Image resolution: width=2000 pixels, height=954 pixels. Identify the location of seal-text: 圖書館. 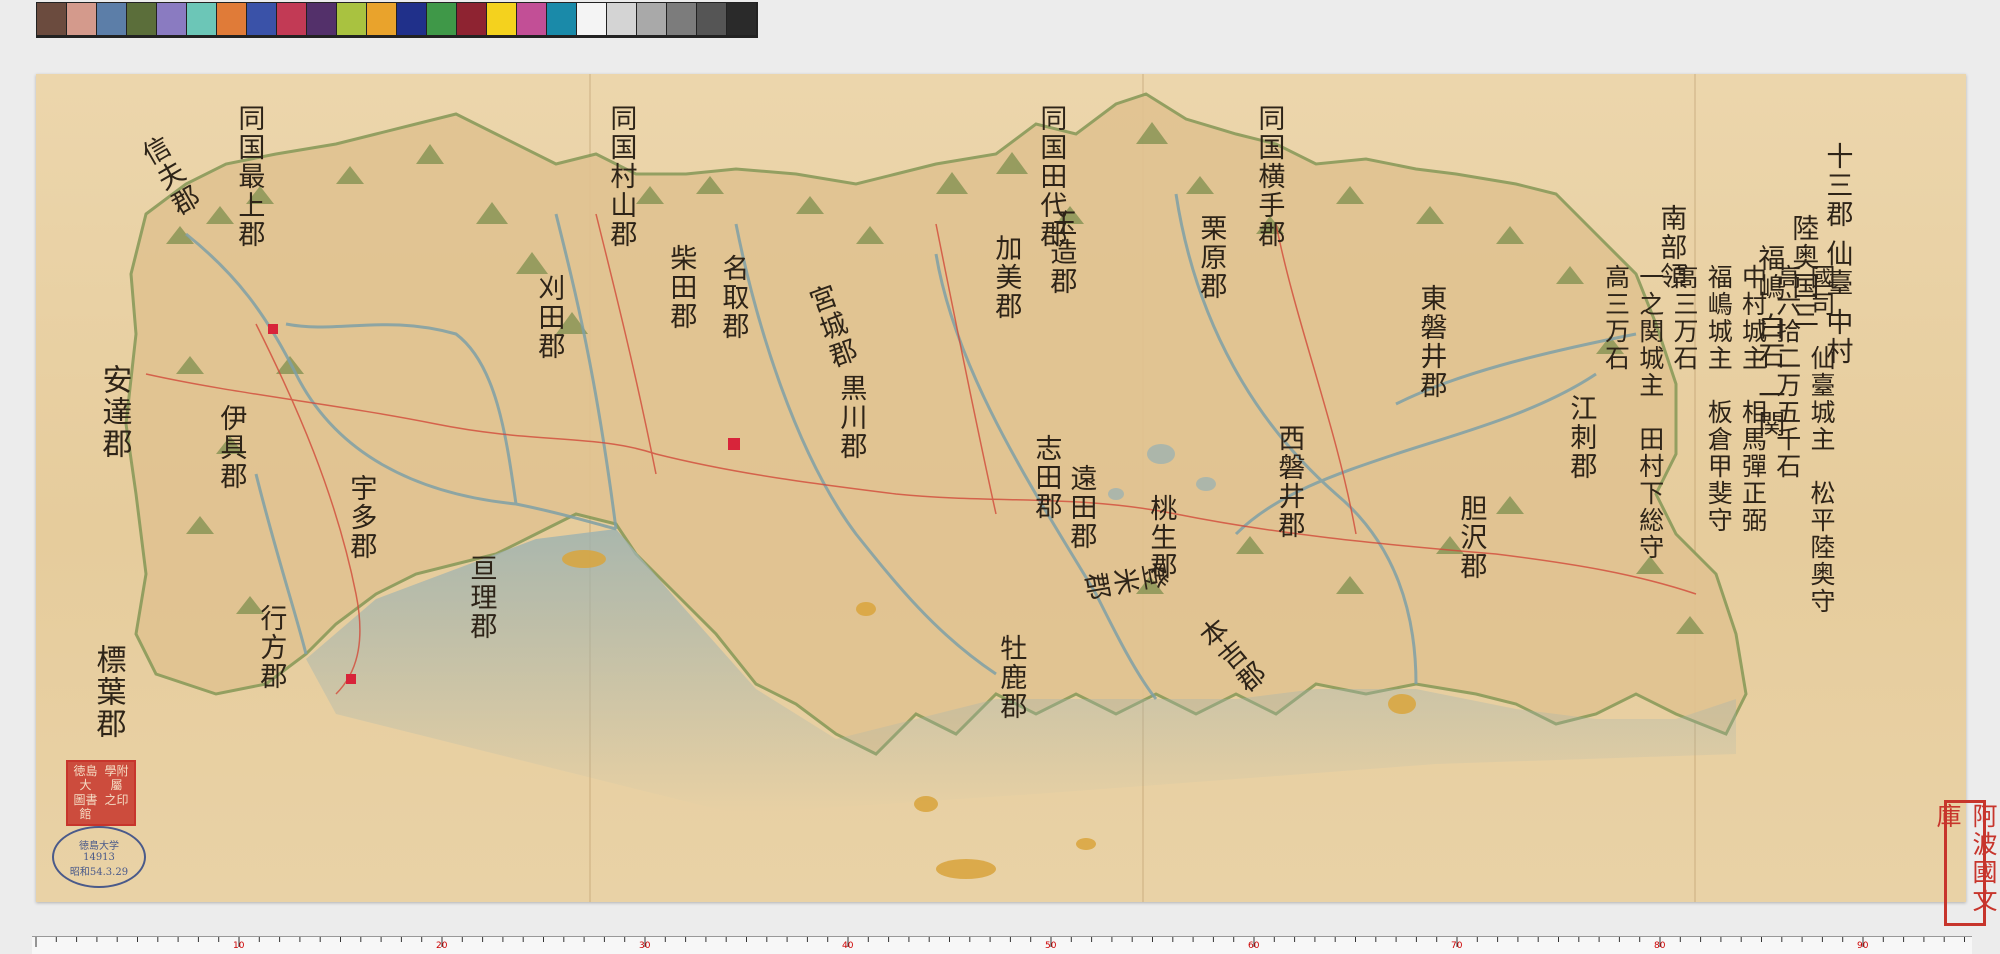
(85, 807).